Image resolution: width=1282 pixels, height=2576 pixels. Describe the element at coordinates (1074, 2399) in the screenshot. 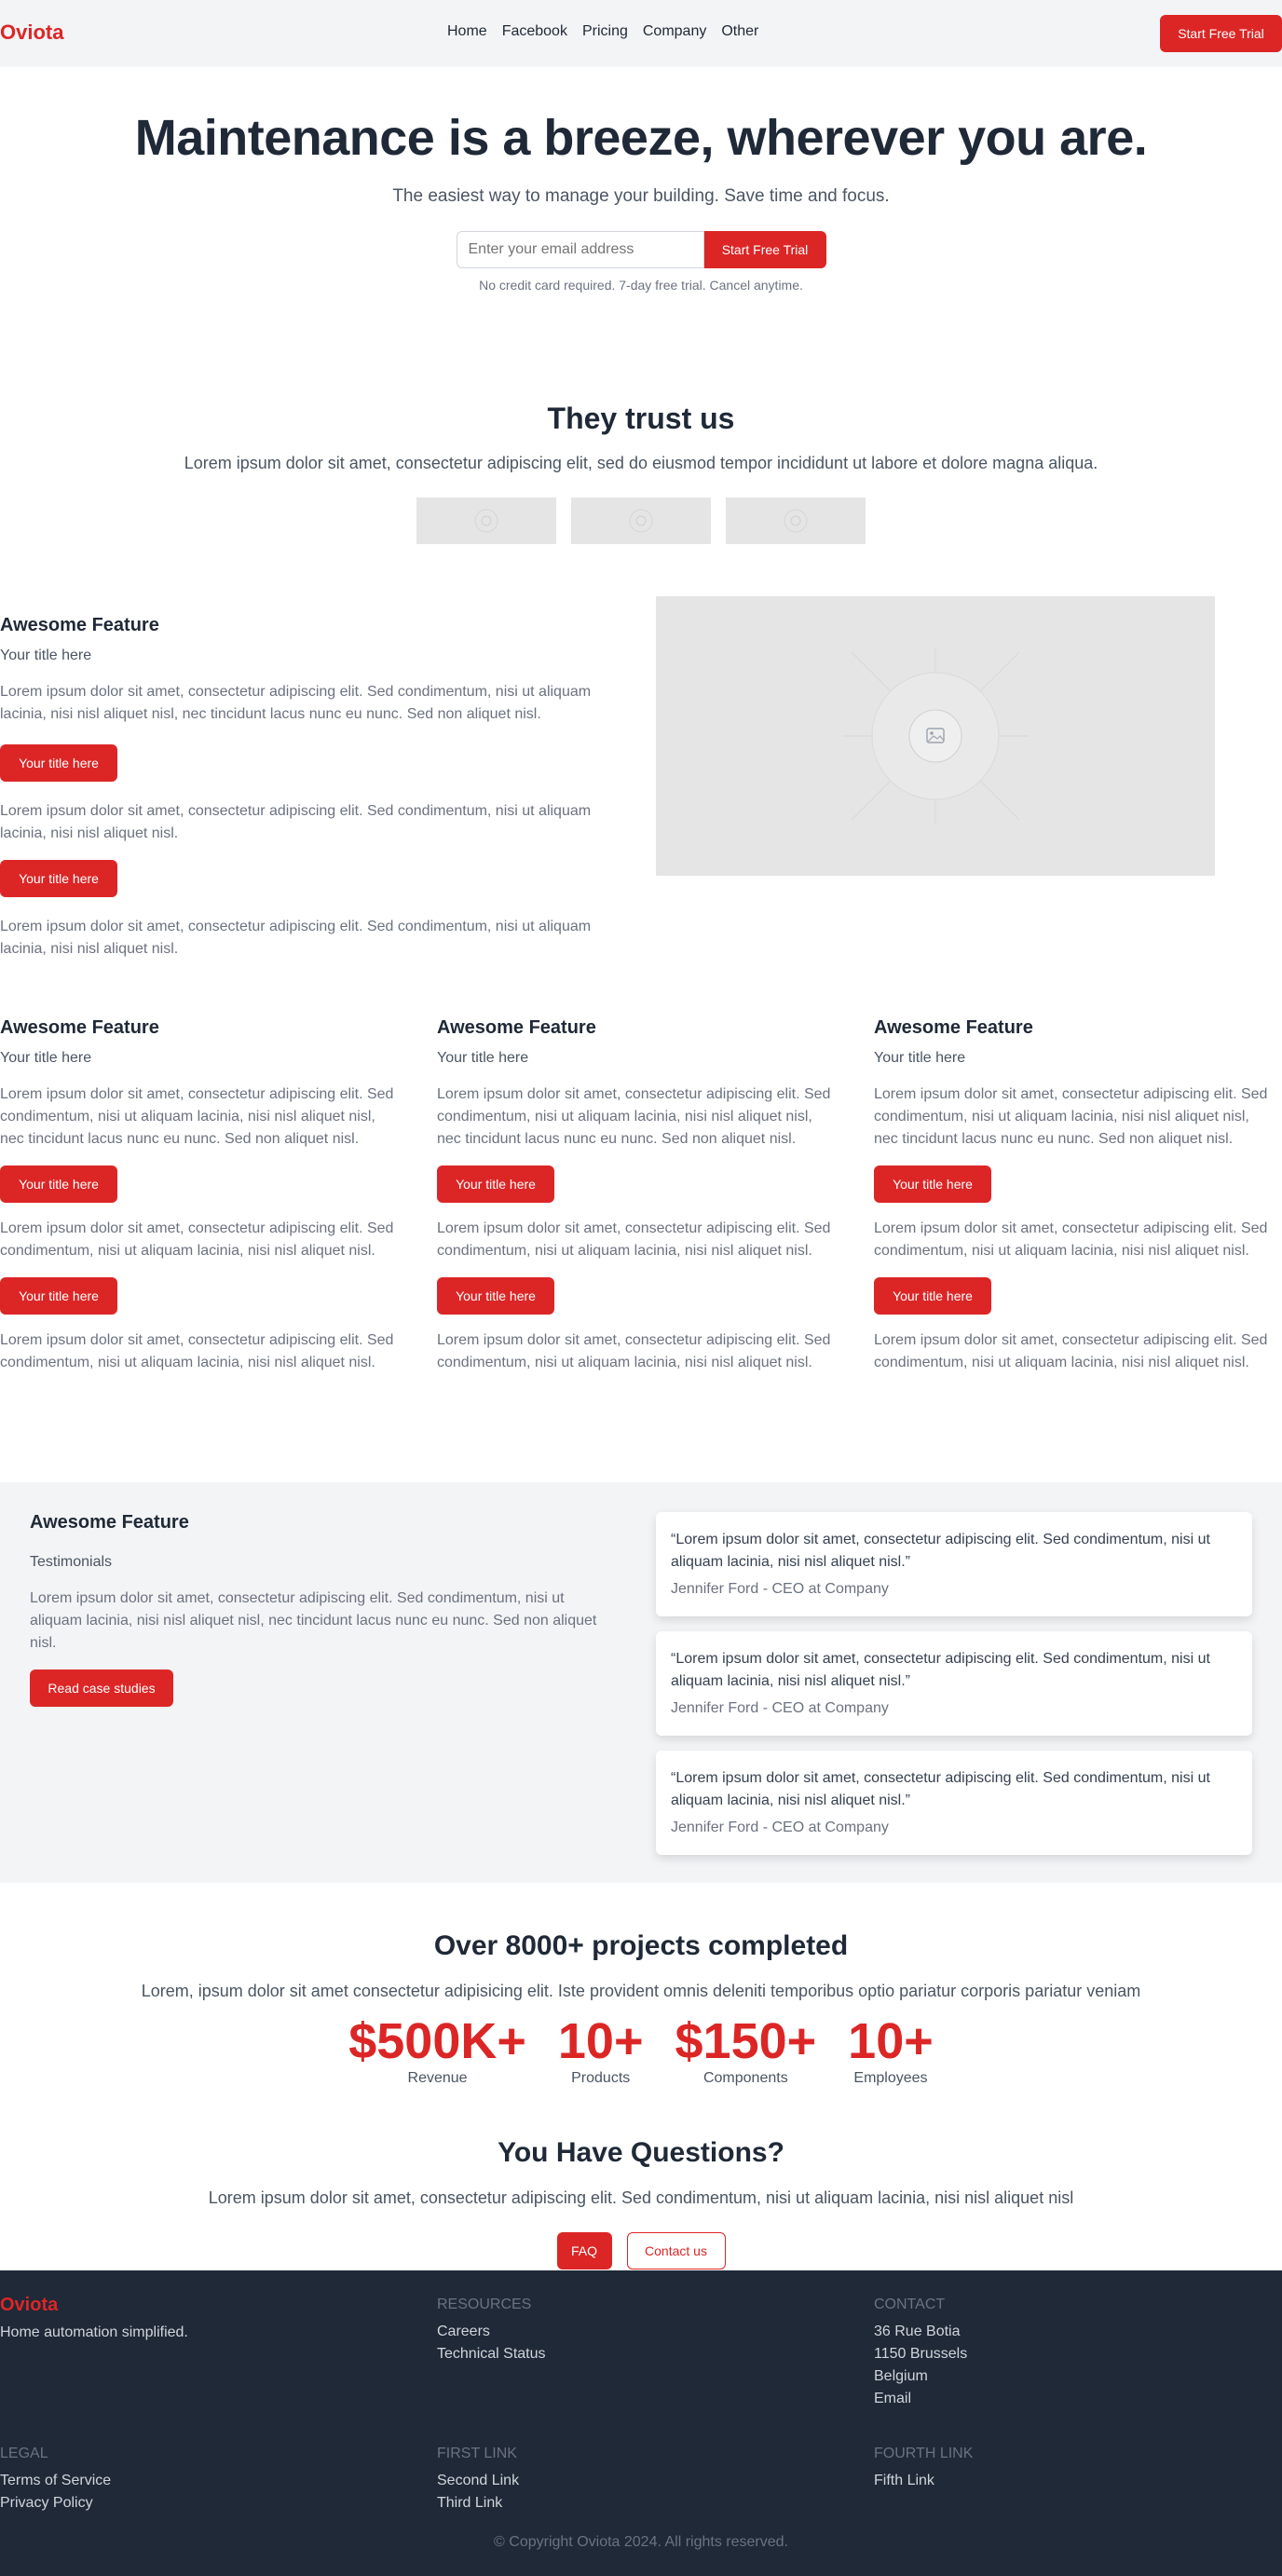

I see `footer-link-email: Email` at that location.